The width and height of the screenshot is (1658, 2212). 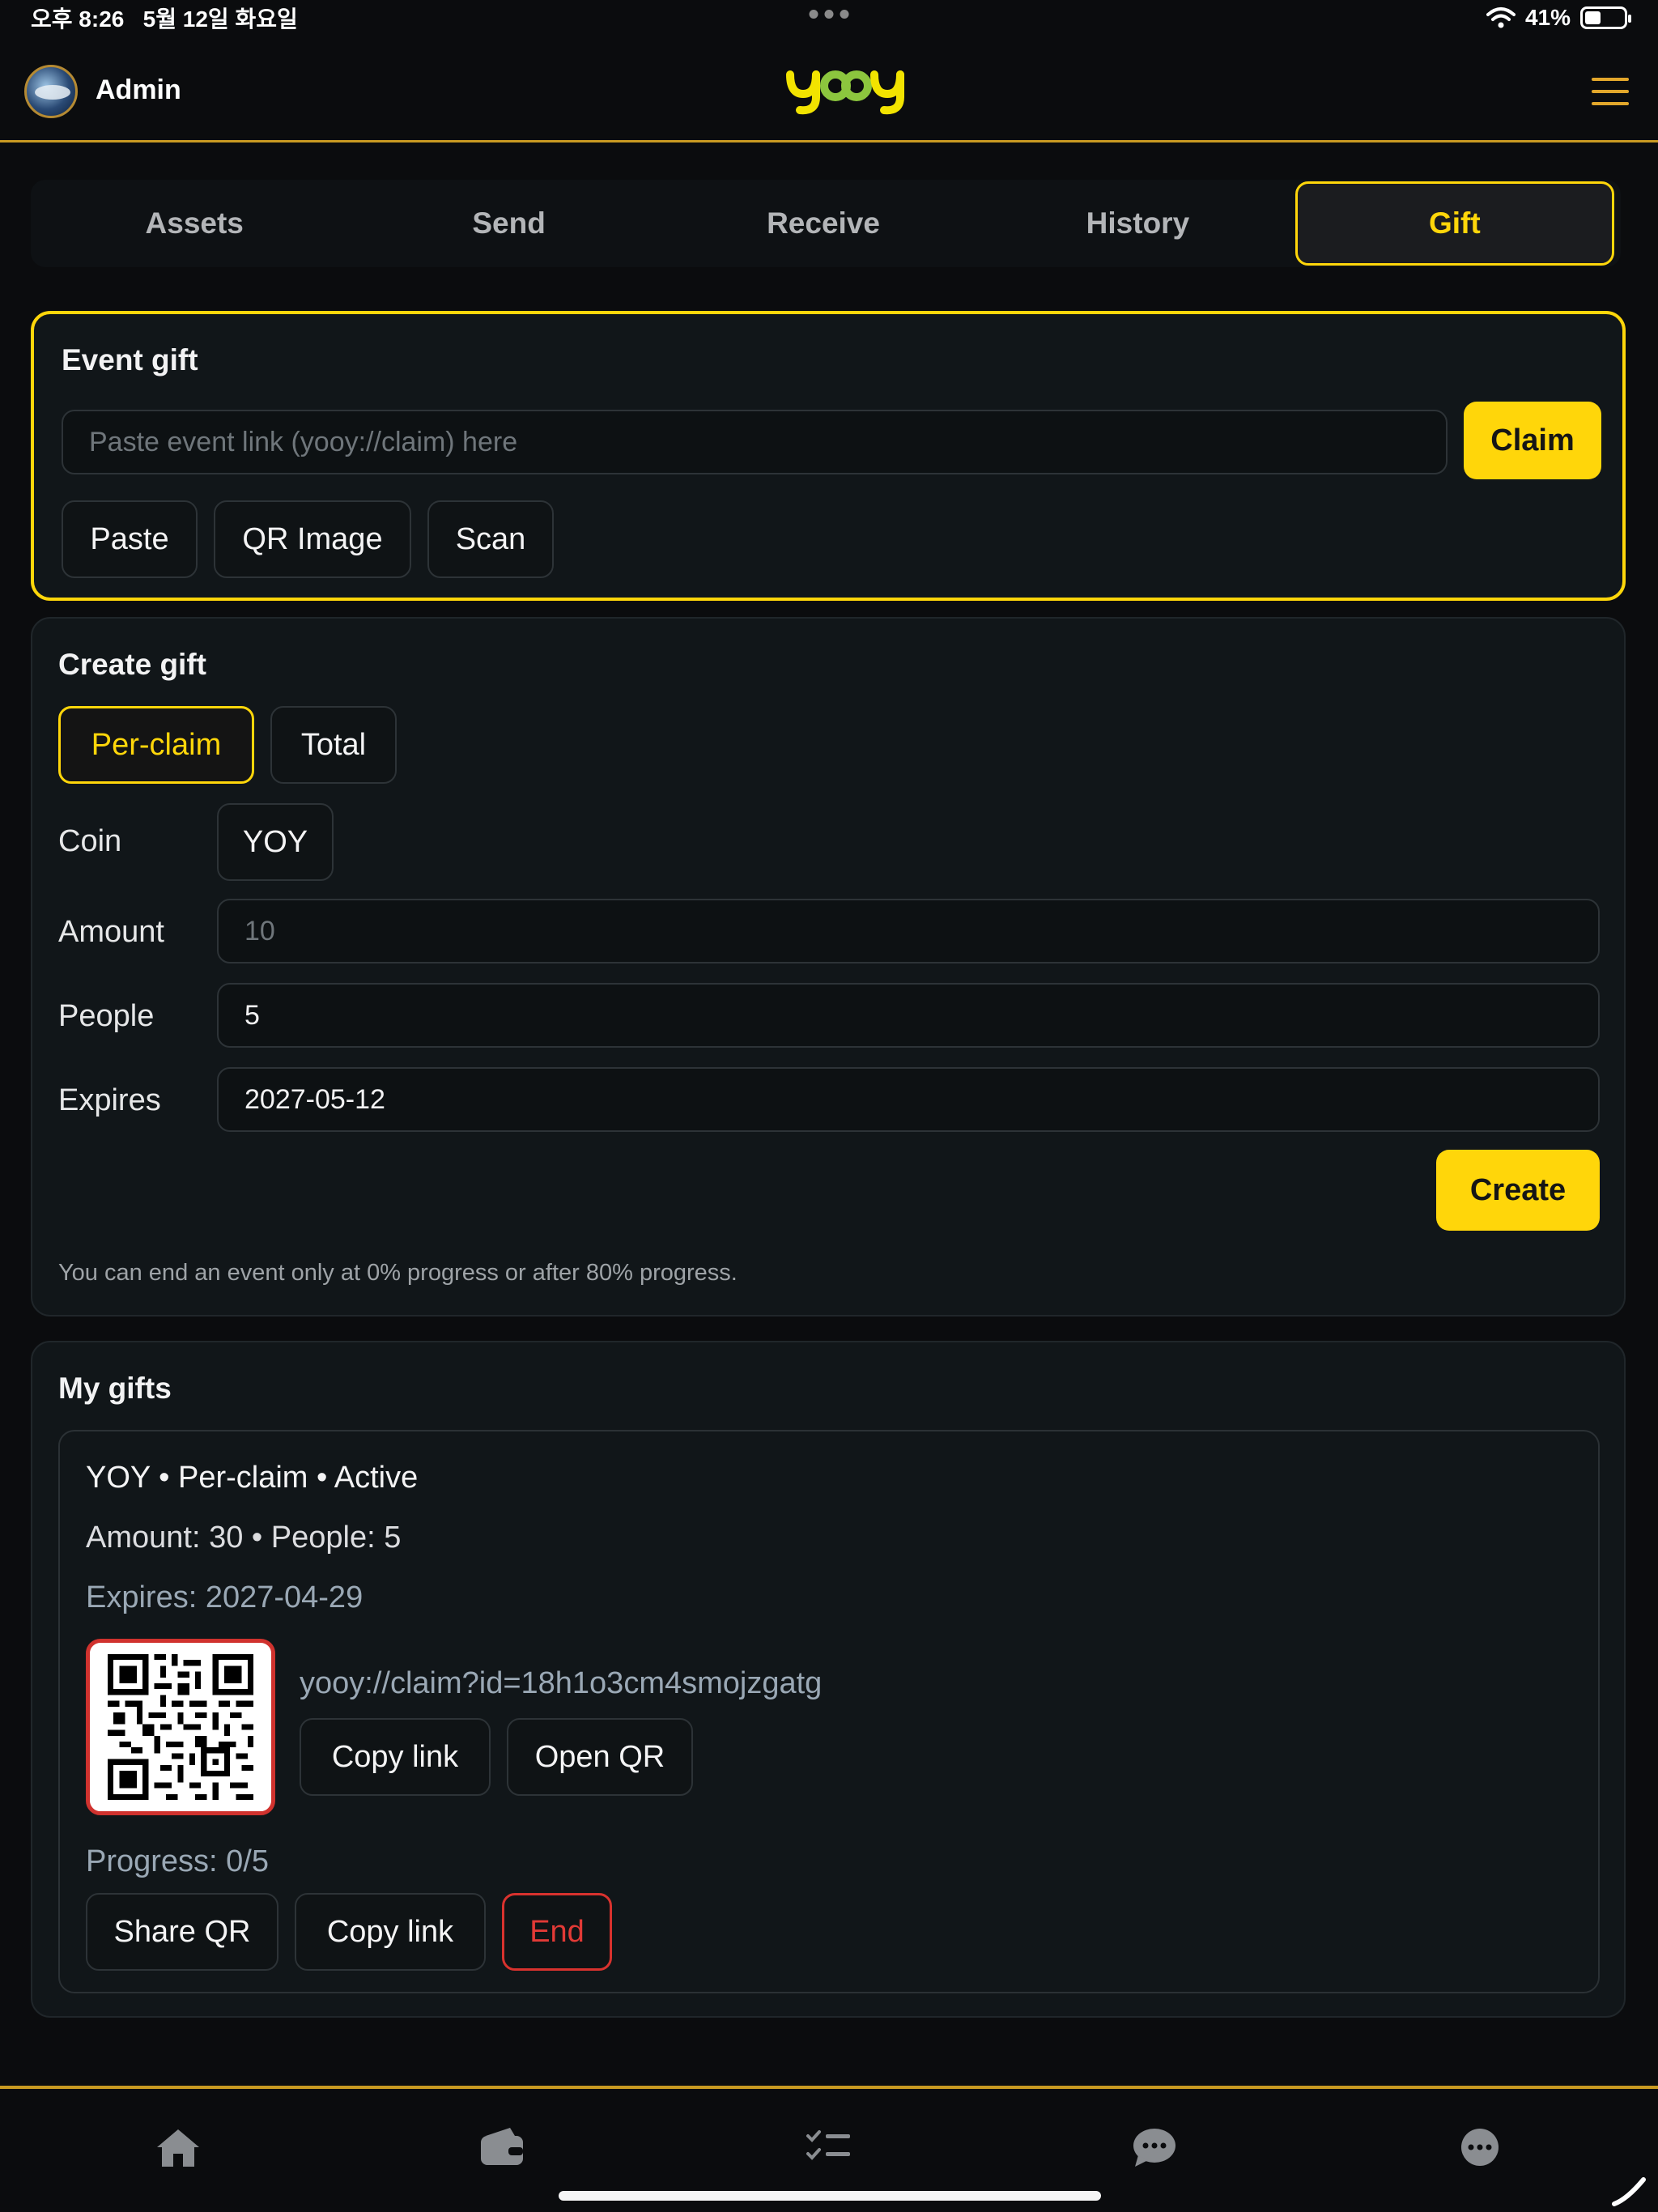 What do you see at coordinates (1629, 2191) in the screenshot?
I see `pencil-icon` at bounding box center [1629, 2191].